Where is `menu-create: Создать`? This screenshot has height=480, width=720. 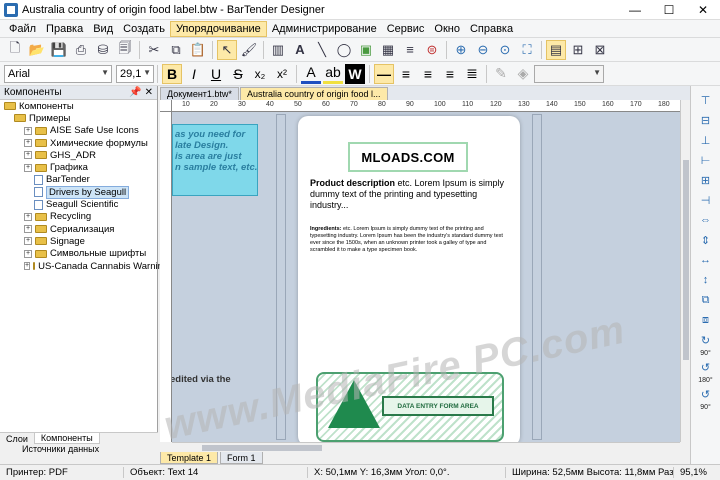 menu-create: Создать is located at coordinates (144, 29).